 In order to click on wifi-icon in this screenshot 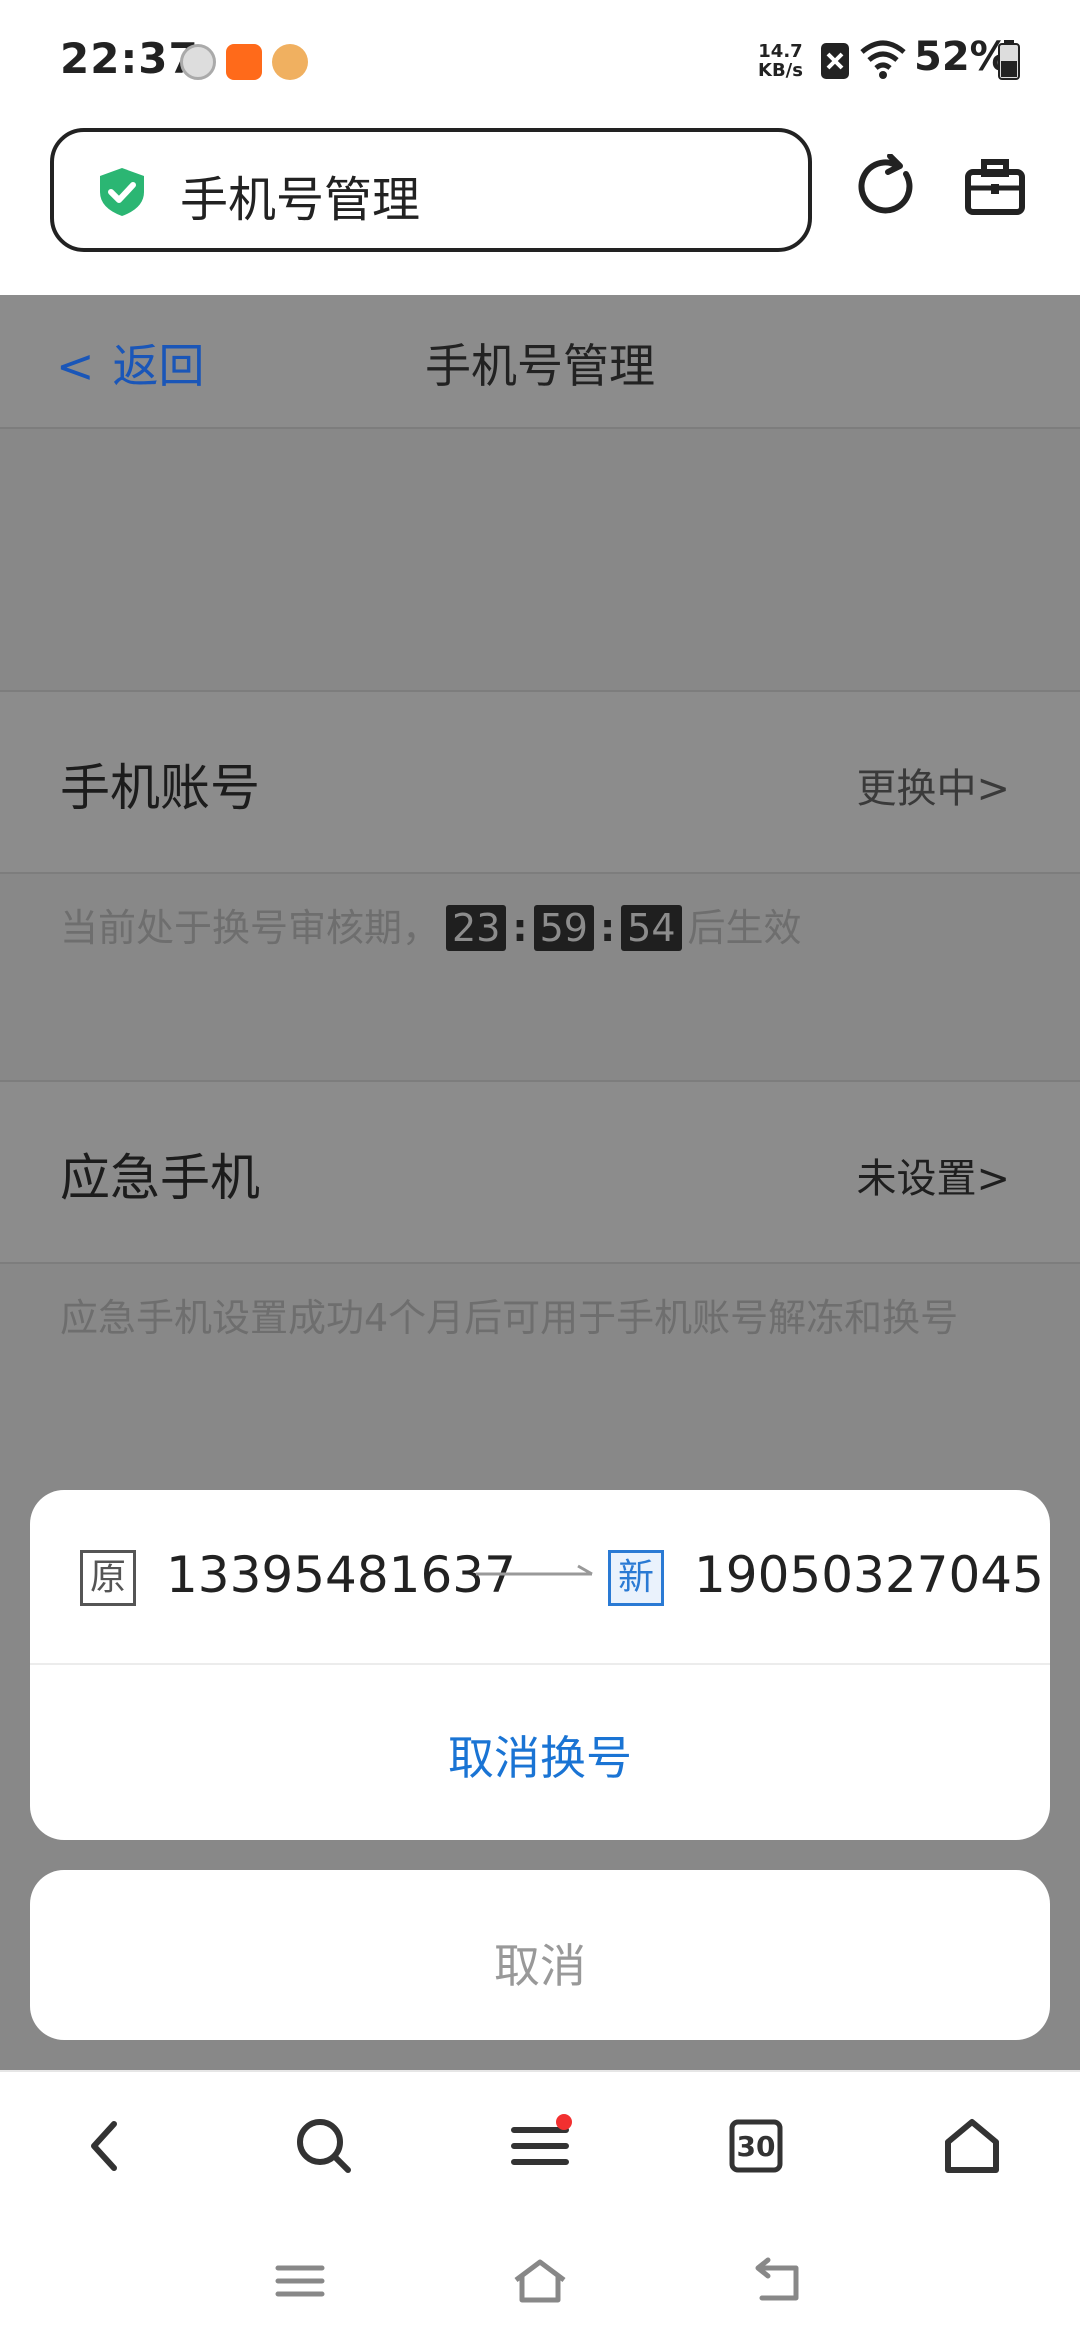, I will do `click(883, 59)`.